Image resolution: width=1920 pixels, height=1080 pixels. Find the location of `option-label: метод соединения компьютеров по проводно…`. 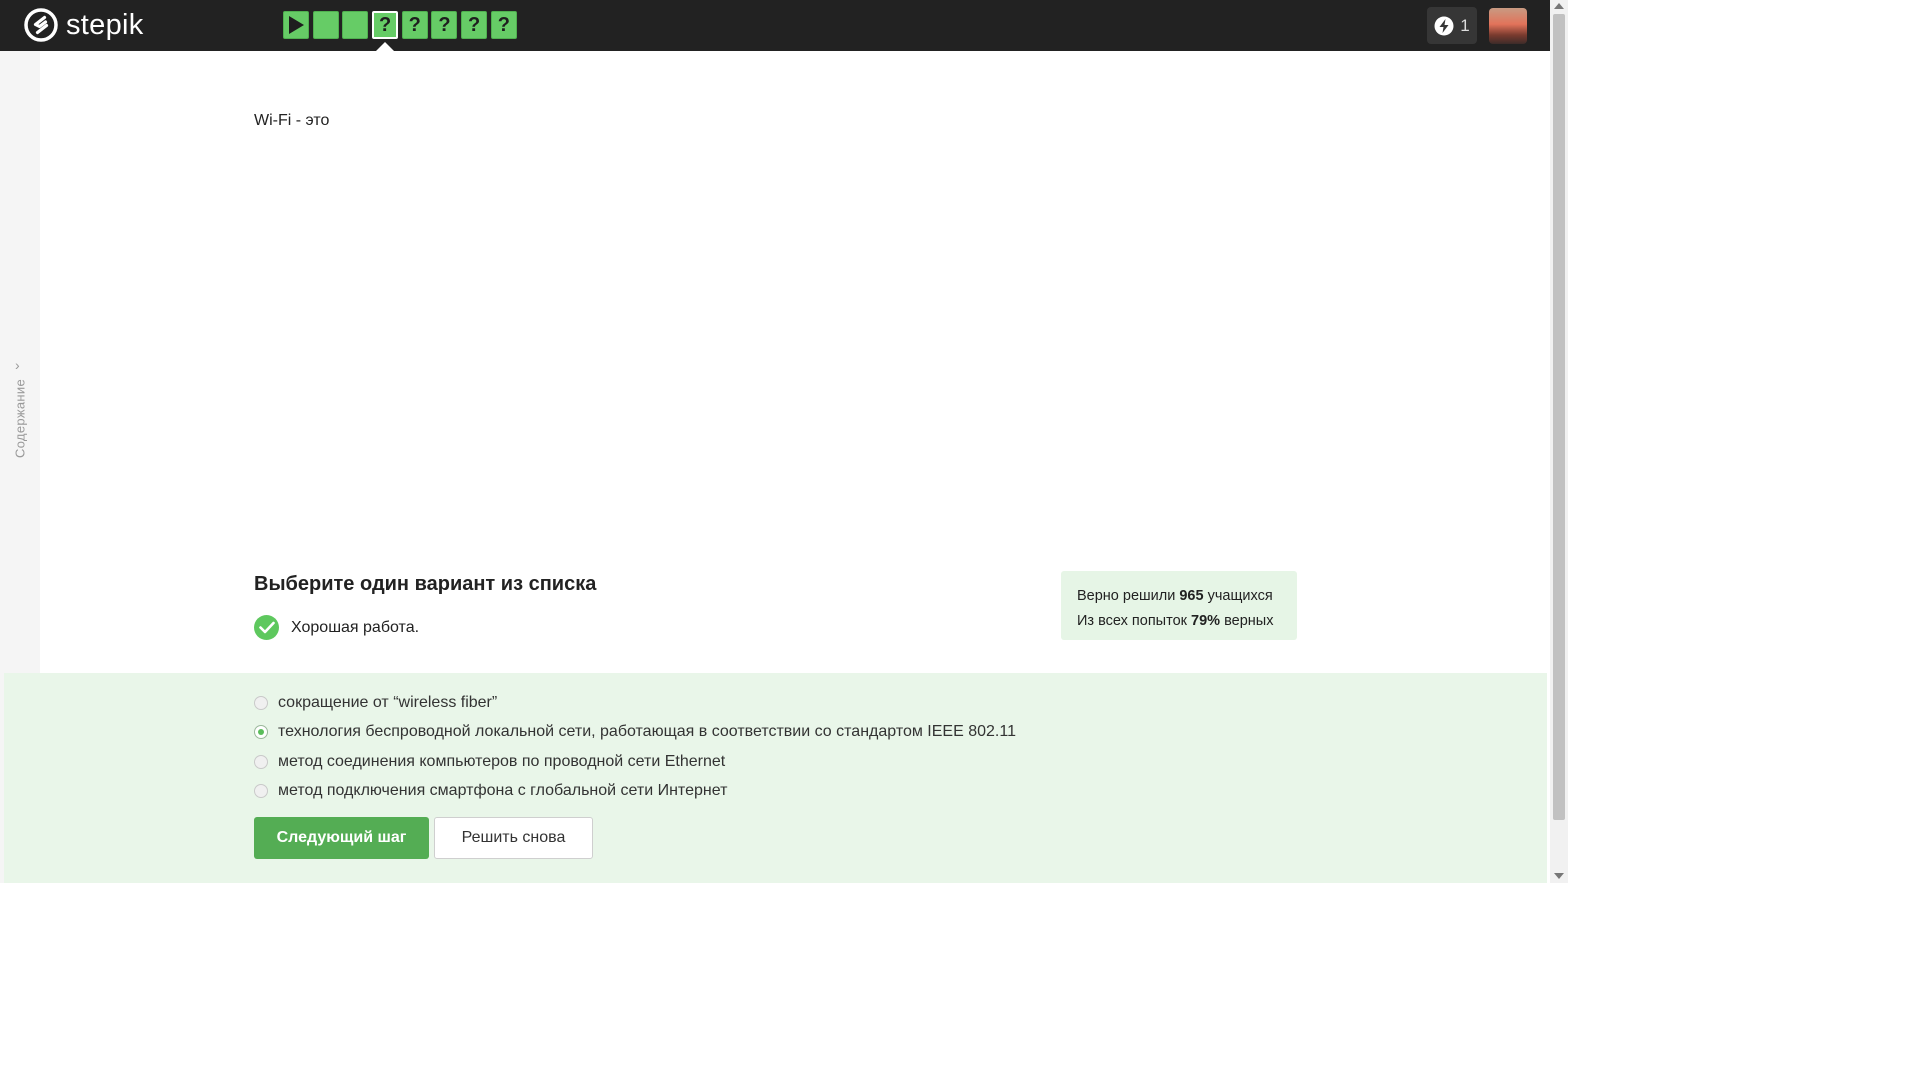

option-label: метод соединения компьютеров по проводно… is located at coordinates (502, 761).